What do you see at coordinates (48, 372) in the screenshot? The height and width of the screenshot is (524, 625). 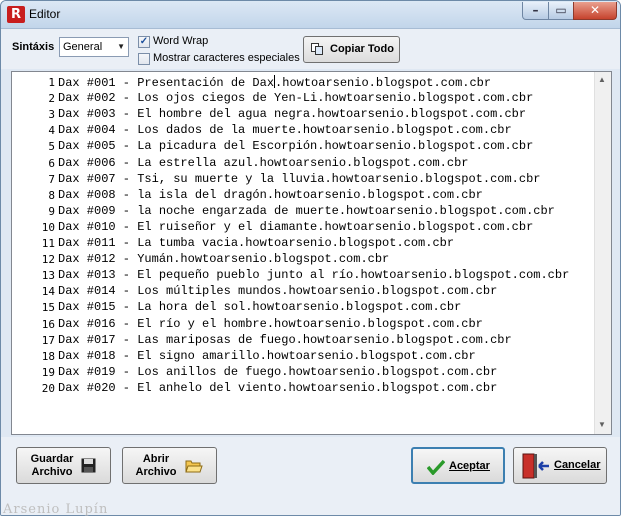 I see `line-number: 19` at bounding box center [48, 372].